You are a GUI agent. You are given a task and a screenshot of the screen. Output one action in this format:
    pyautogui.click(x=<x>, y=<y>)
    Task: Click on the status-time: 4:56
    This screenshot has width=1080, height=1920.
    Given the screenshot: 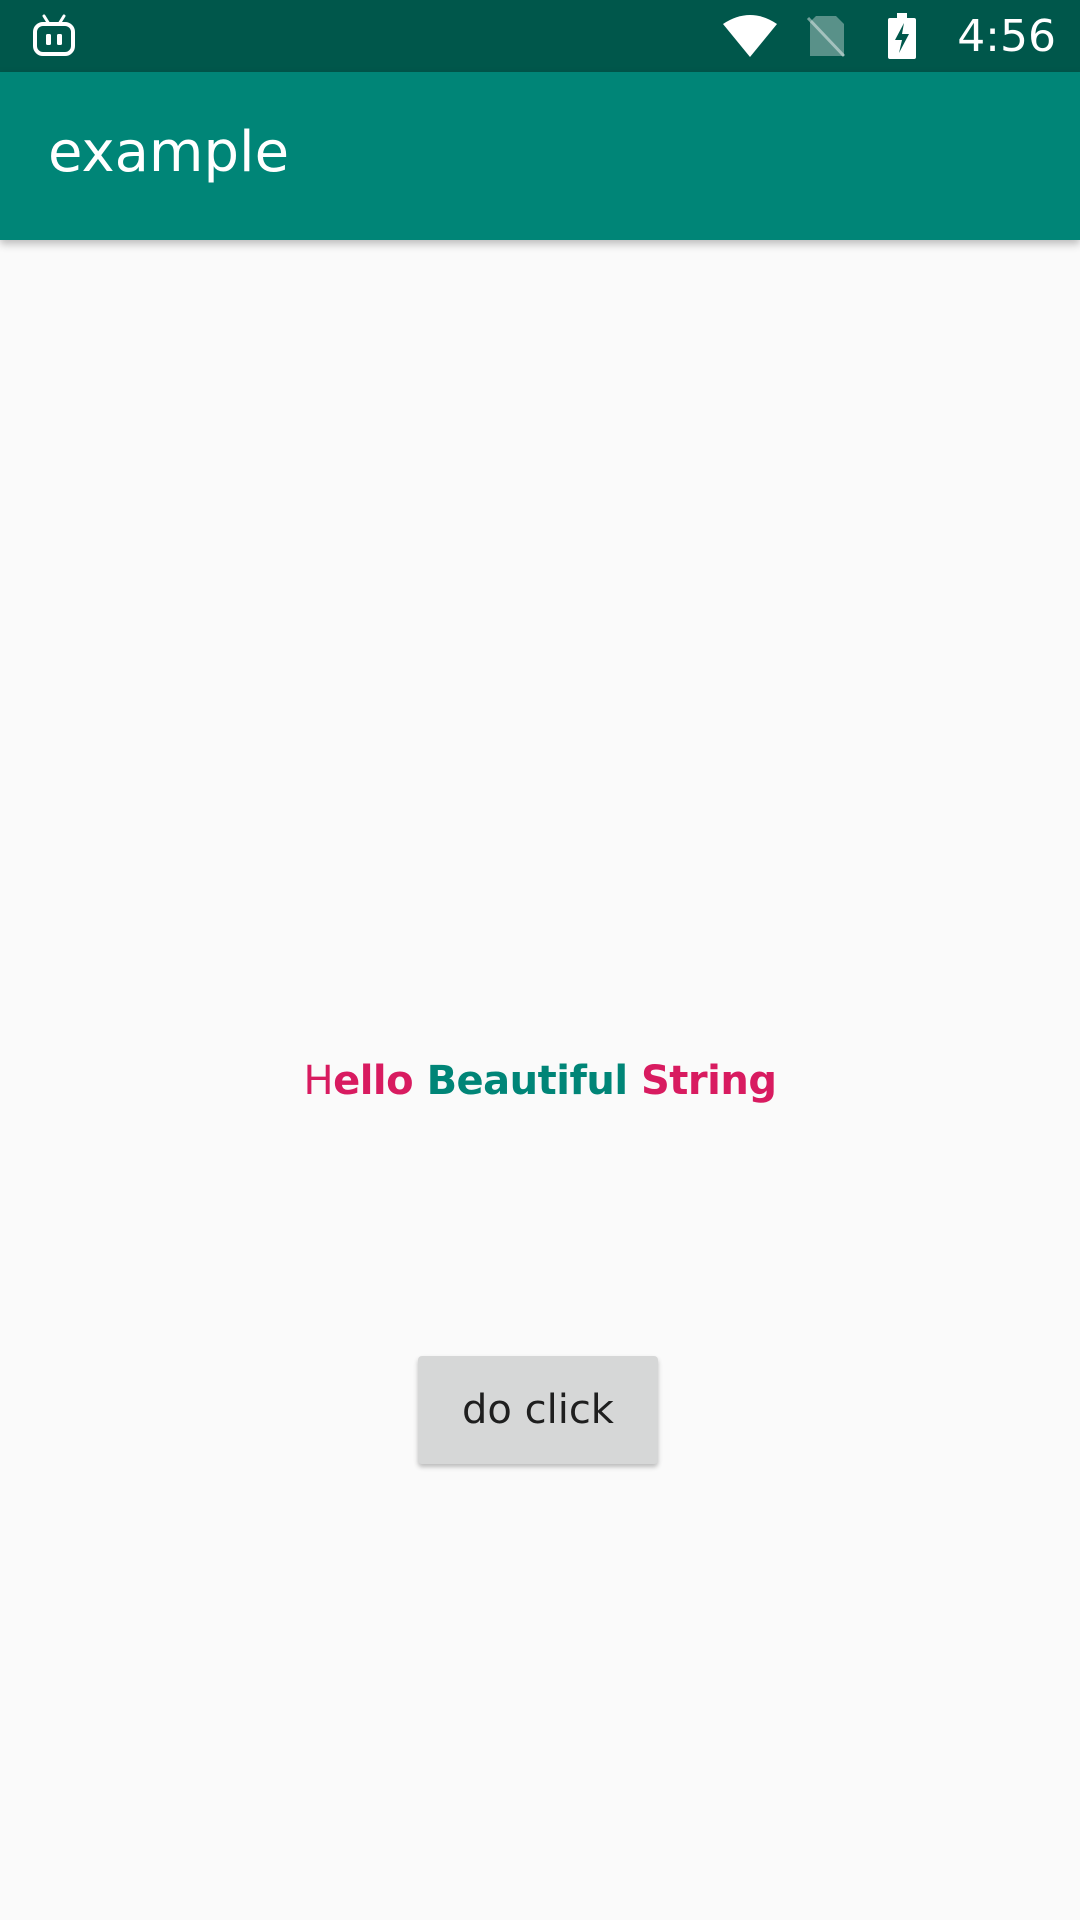 What is the action you would take?
    pyautogui.click(x=1006, y=36)
    